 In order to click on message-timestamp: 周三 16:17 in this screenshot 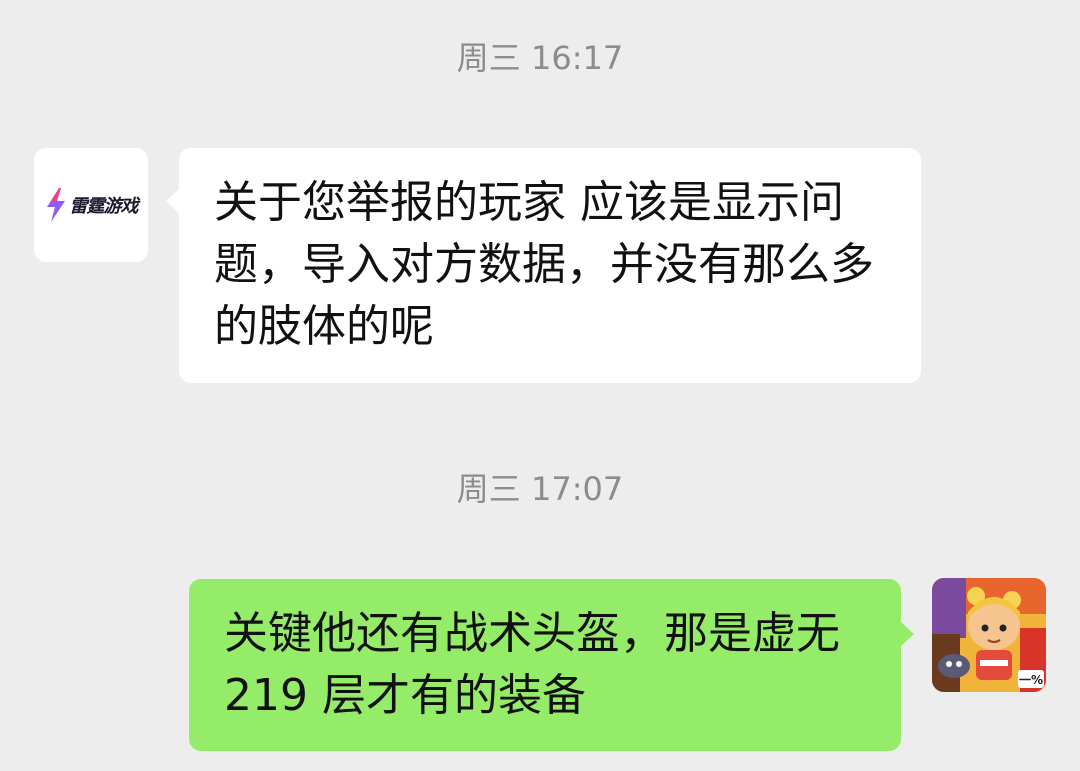, I will do `click(540, 58)`.